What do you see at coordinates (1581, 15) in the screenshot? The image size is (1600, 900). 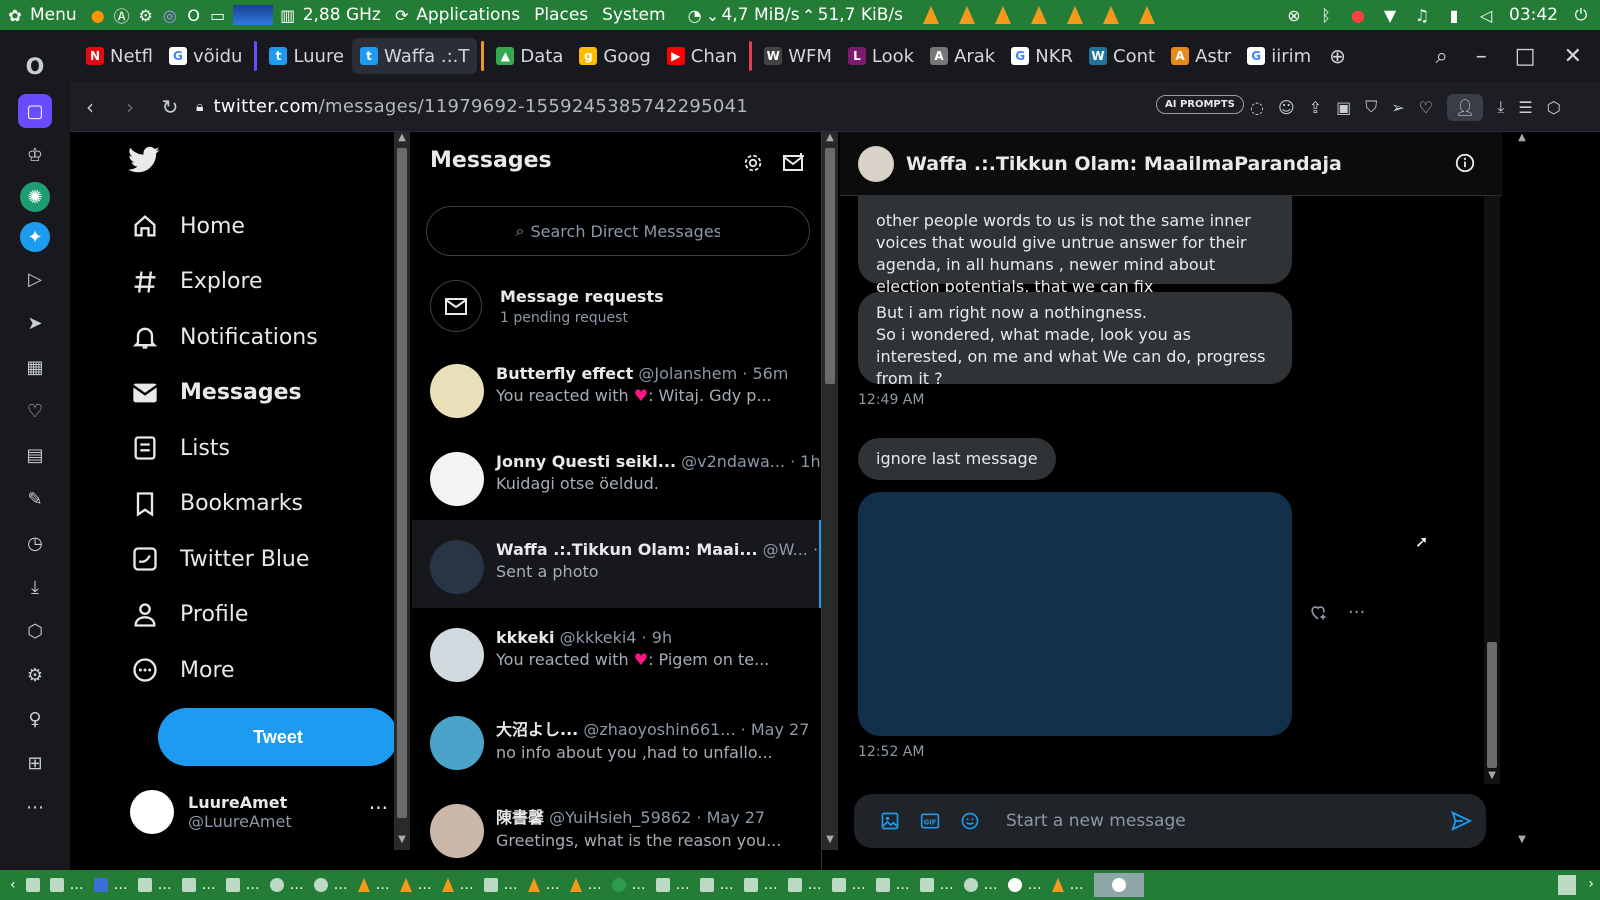 I see `power-icon: ⏻` at bounding box center [1581, 15].